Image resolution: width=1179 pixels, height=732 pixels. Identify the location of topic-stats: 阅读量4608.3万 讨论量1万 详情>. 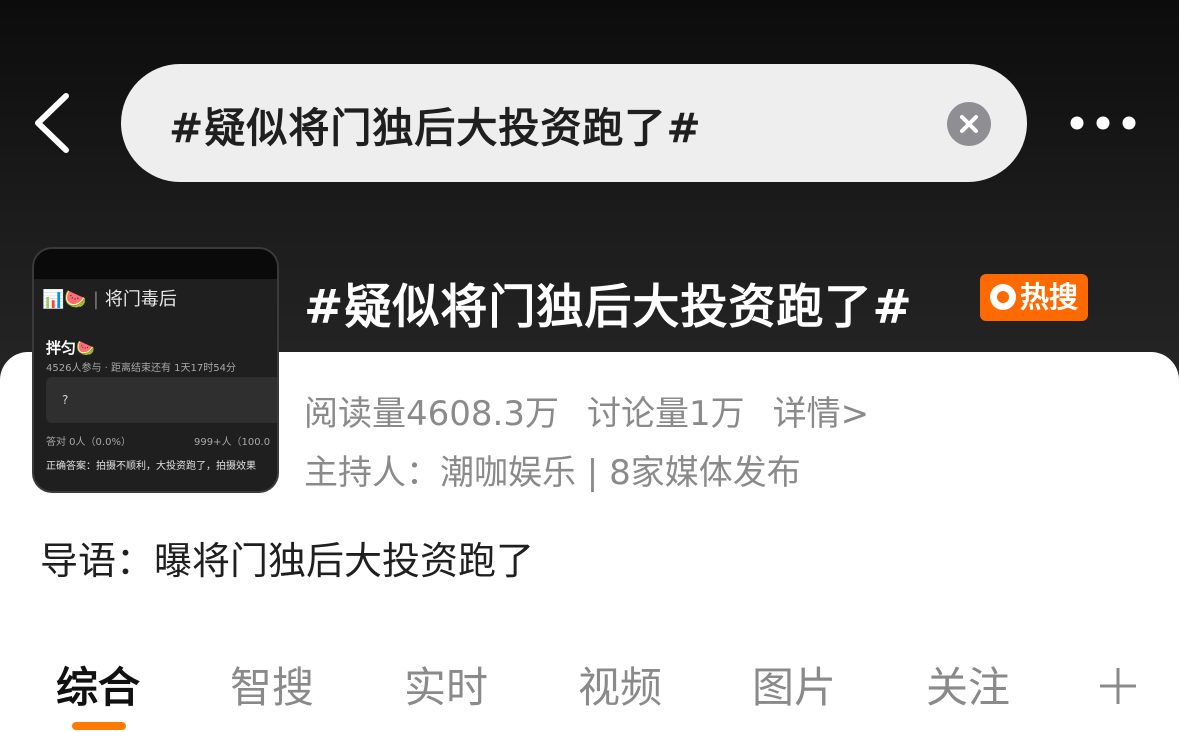
(600, 410).